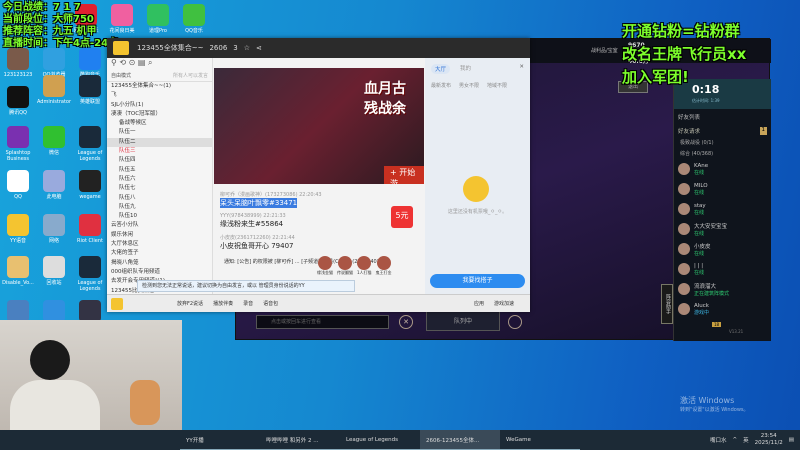  Describe the element at coordinates (121, 75) in the screenshot. I see `speak-mode: 自由模式` at that location.